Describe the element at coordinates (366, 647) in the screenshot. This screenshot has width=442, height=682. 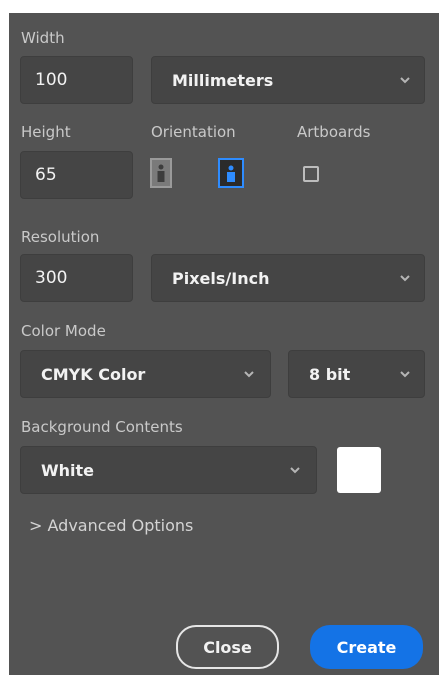
I see `create-button: Create` at that location.